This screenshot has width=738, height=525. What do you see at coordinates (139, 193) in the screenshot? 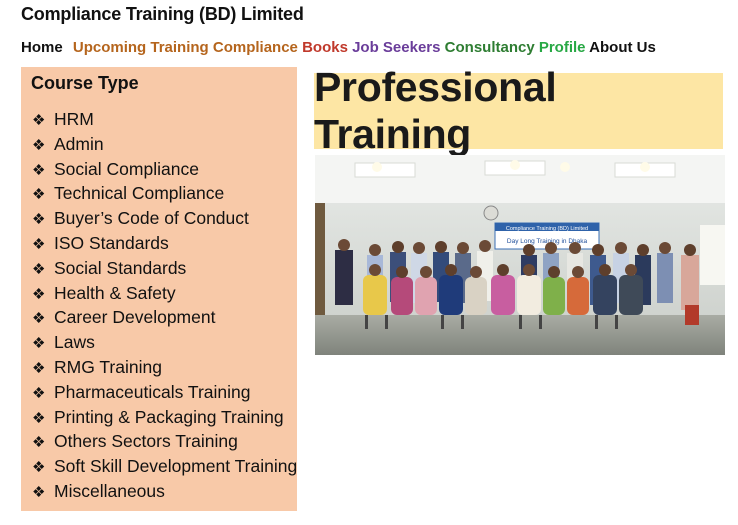
I see `course-item-label: Technical Compliance` at bounding box center [139, 193].